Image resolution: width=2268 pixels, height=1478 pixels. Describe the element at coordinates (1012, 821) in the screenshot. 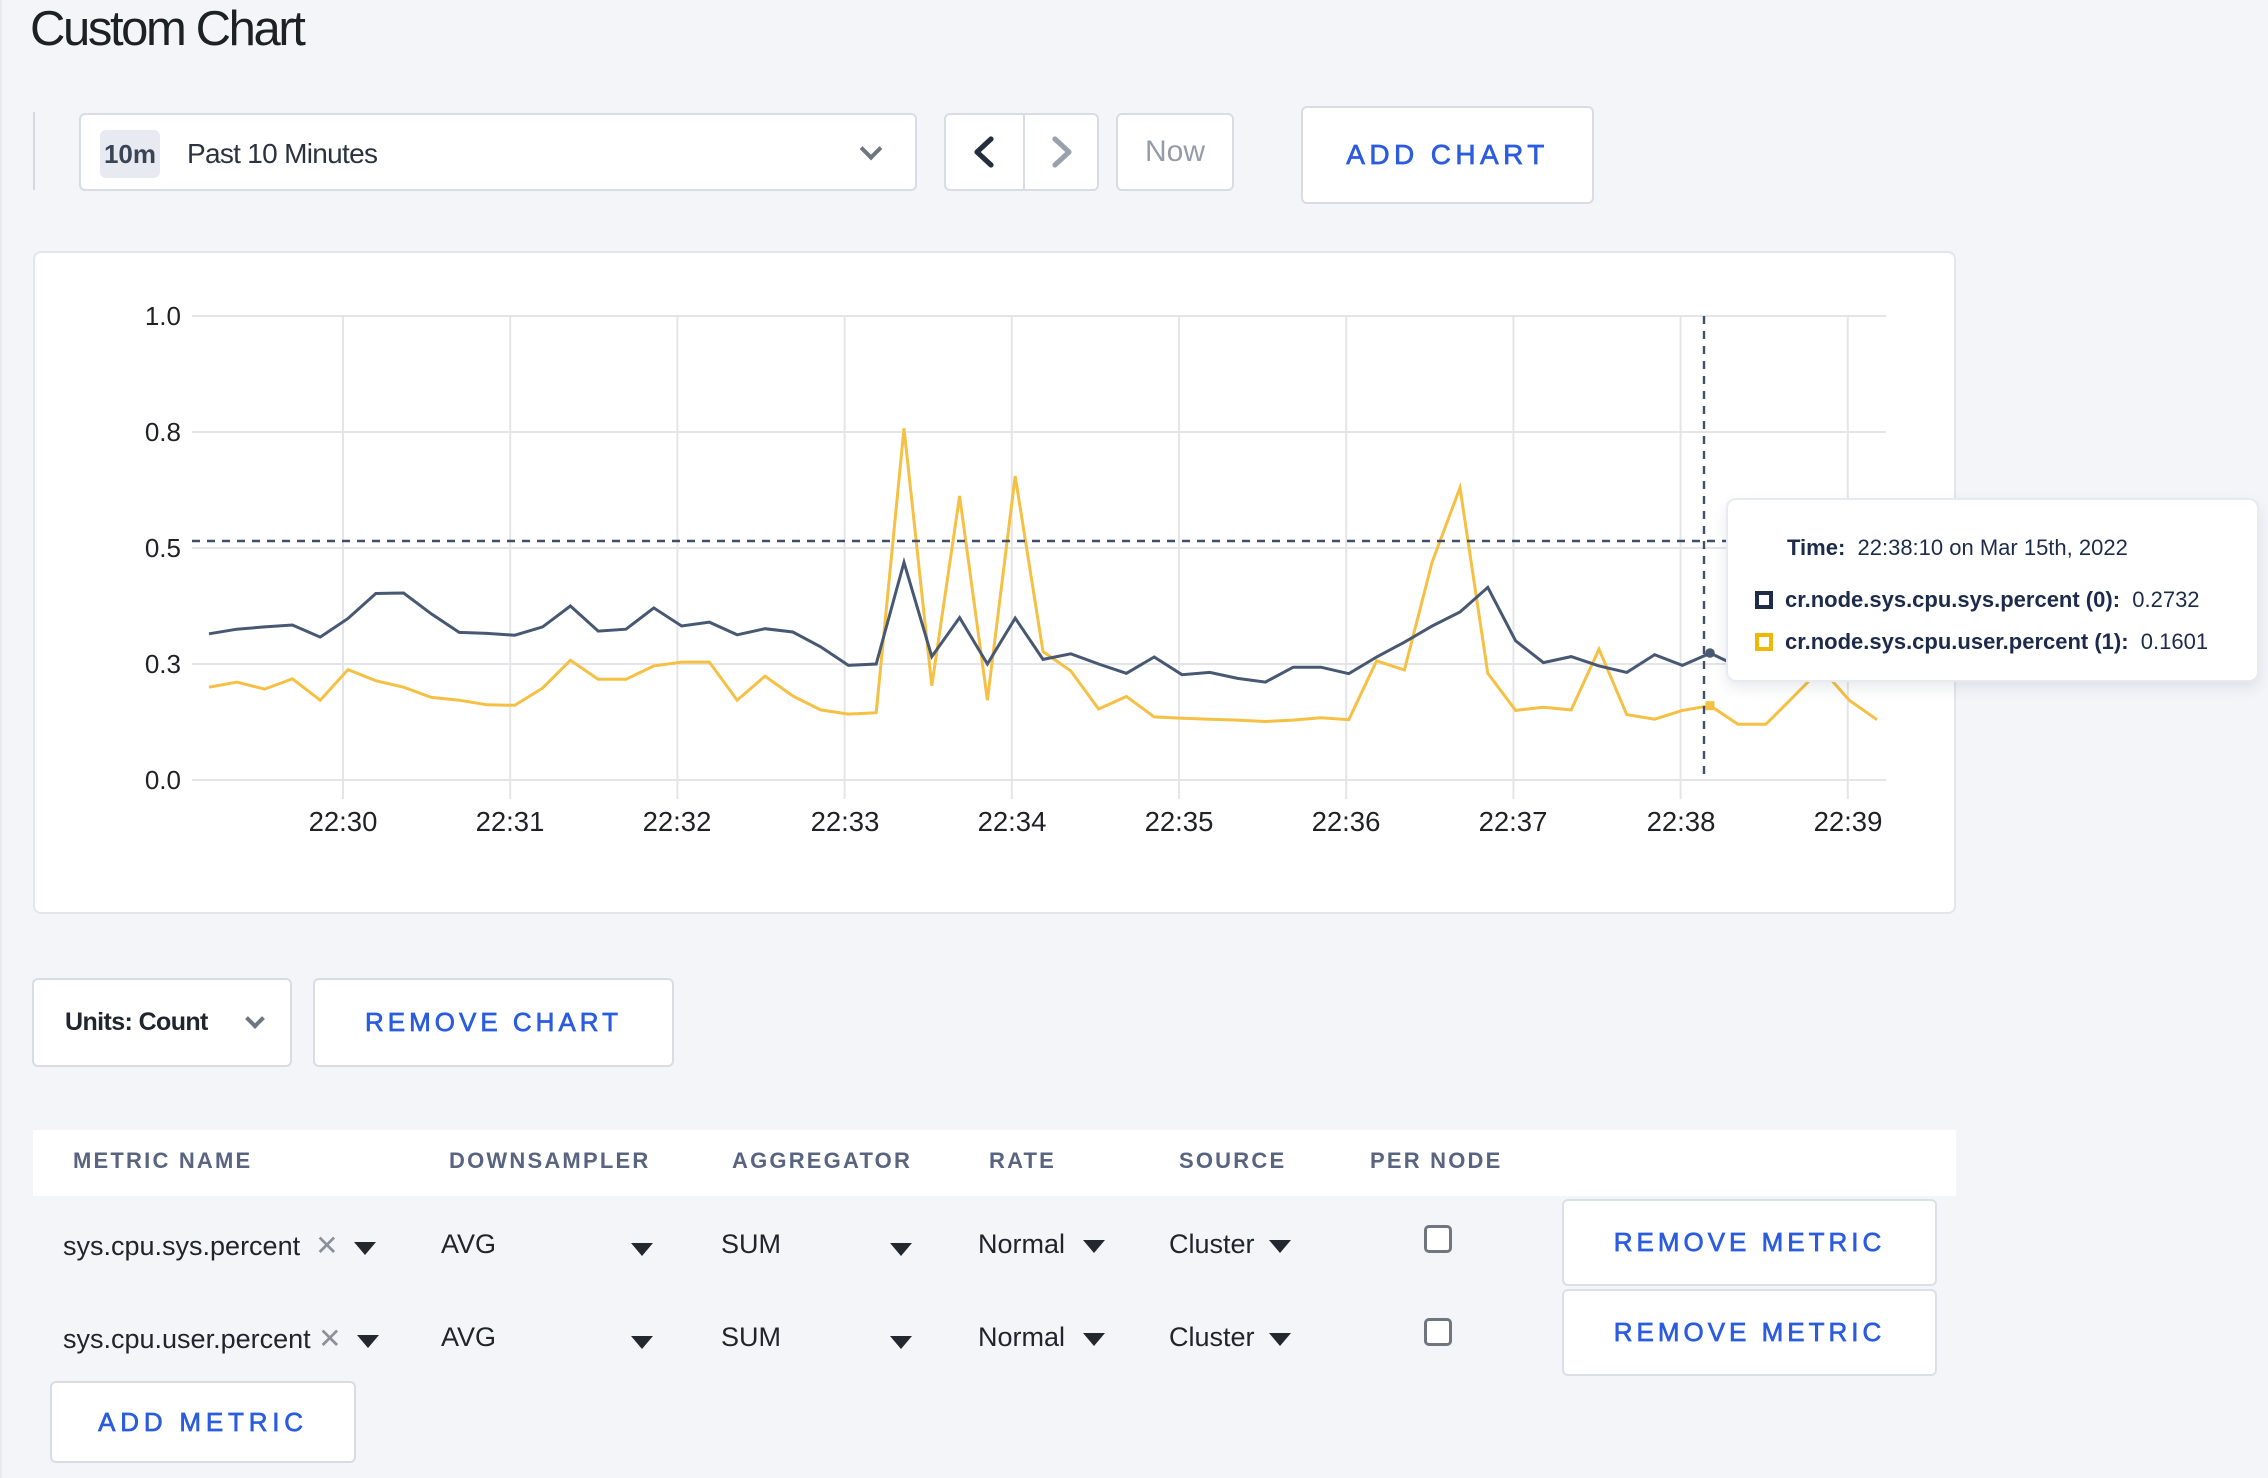

I see `svg-text: 22:34` at that location.